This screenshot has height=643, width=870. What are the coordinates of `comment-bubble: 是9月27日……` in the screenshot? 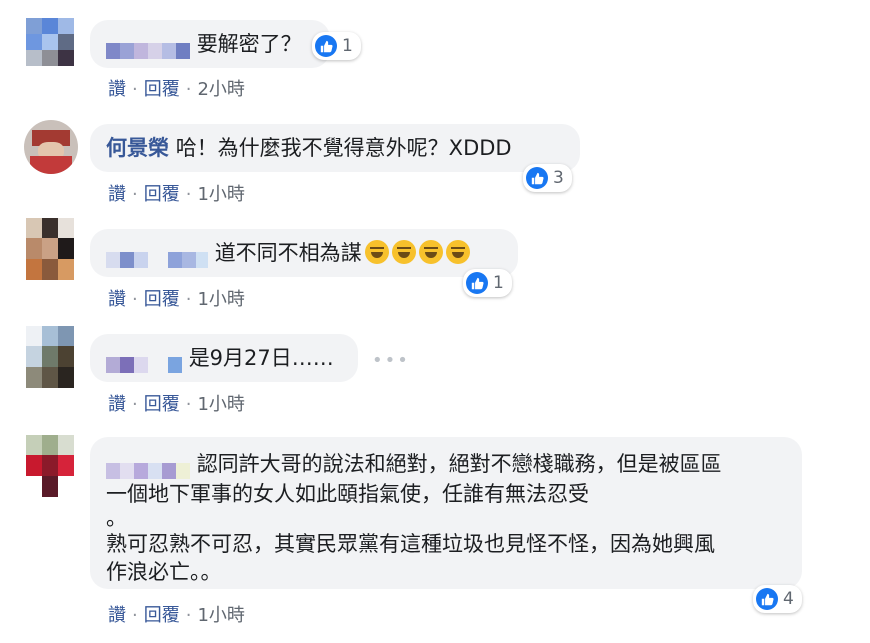 It's located at (224, 358).